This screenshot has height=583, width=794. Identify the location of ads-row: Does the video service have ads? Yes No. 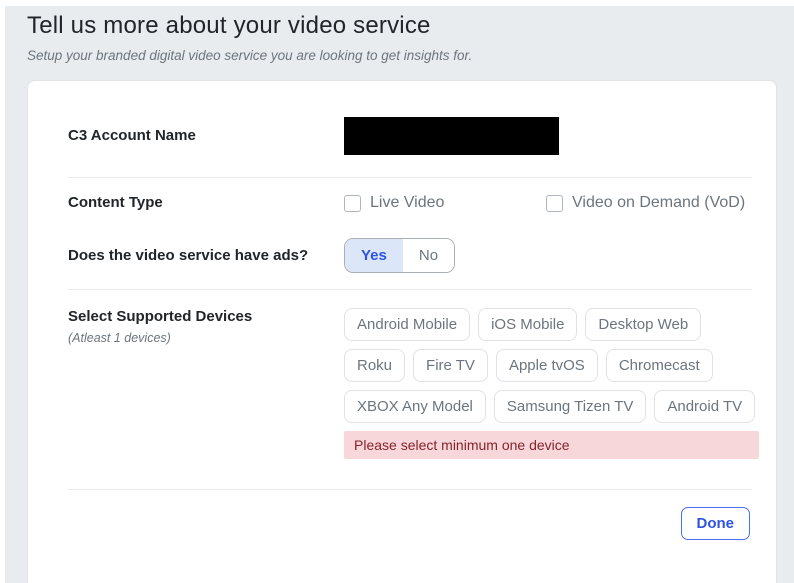
(410, 255).